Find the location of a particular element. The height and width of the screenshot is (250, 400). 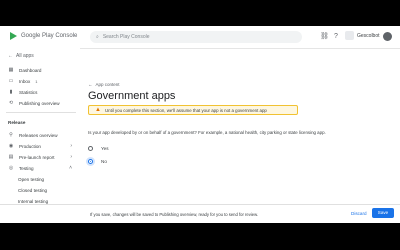

chevron-up-icon: ˄ is located at coordinates (70, 168).